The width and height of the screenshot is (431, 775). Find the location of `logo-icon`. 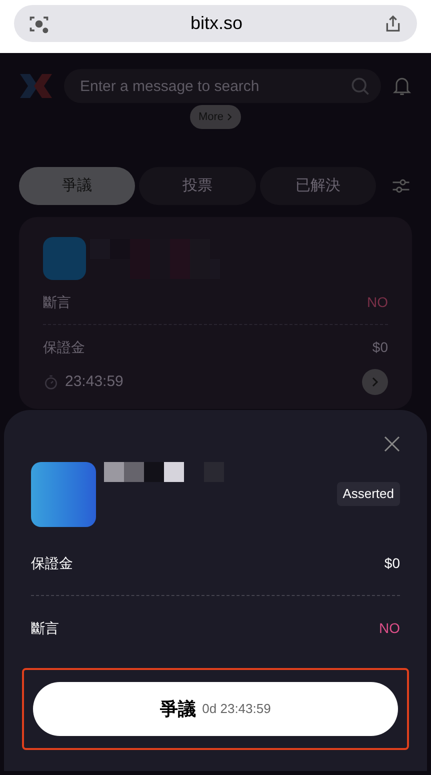

logo-icon is located at coordinates (36, 86).